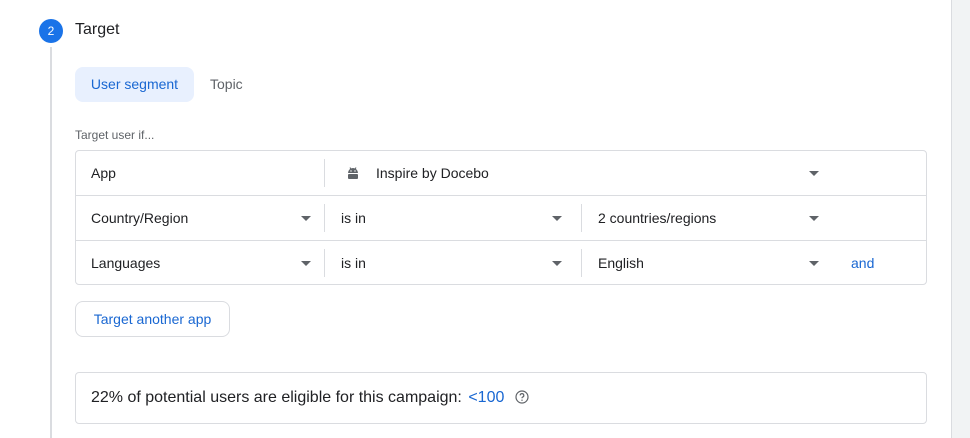 The height and width of the screenshot is (438, 970). Describe the element at coordinates (152, 319) in the screenshot. I see `target-another-app-button: Target another app` at that location.